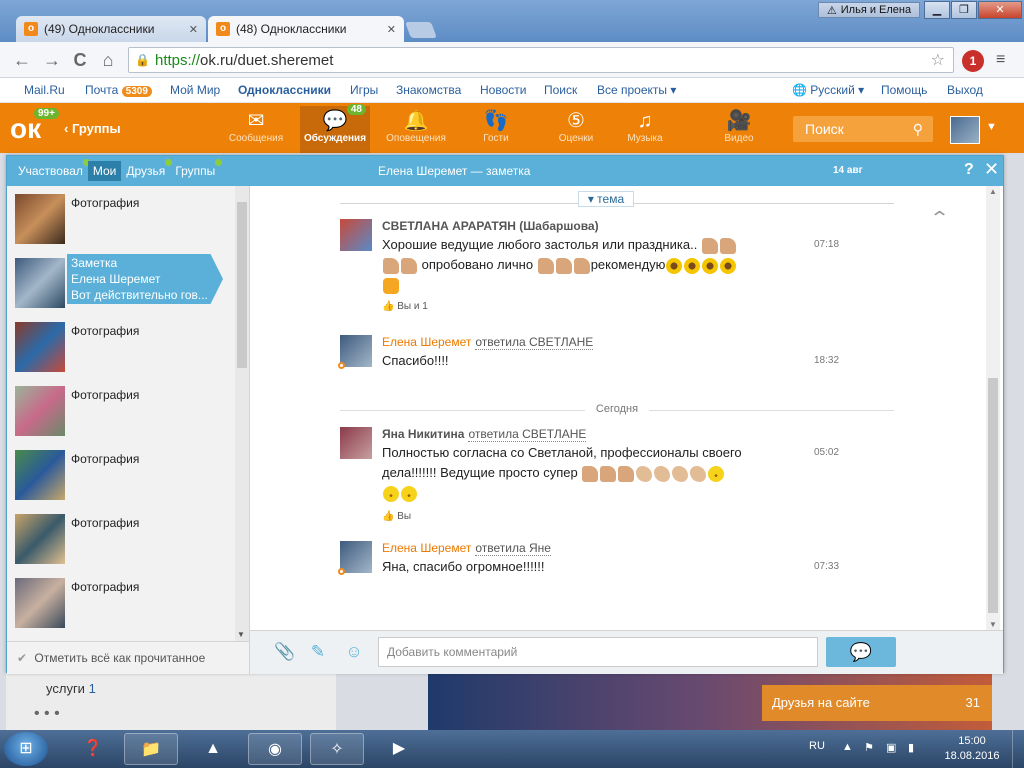 The width and height of the screenshot is (1024, 768). What do you see at coordinates (364, 90) in the screenshot?
I see `games-link: Игры` at bounding box center [364, 90].